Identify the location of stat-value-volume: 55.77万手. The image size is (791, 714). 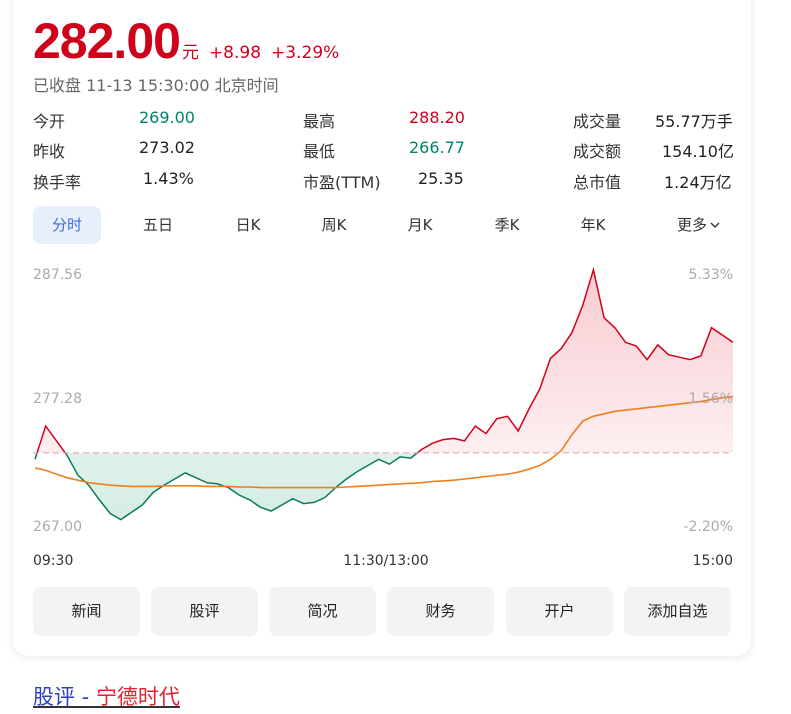
(694, 121).